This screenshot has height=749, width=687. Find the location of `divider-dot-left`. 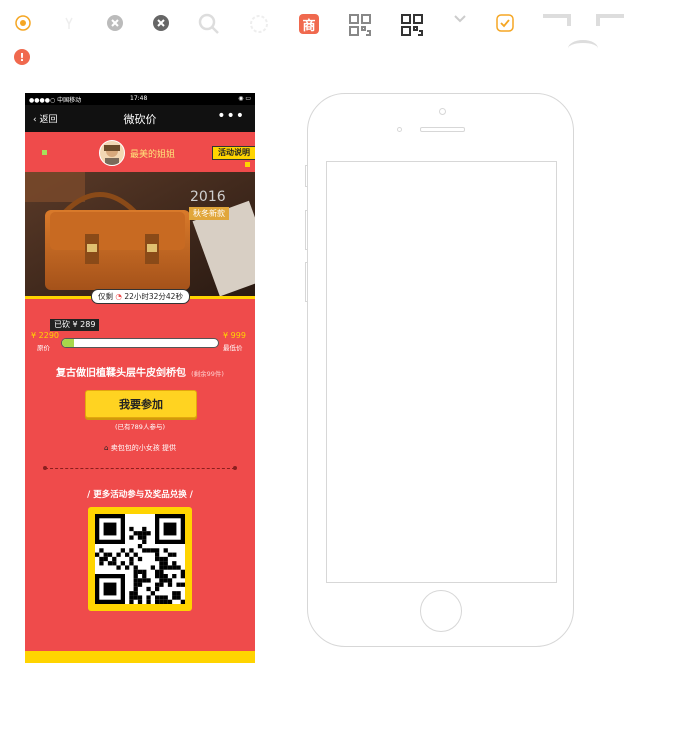

divider-dot-left is located at coordinates (45, 468).